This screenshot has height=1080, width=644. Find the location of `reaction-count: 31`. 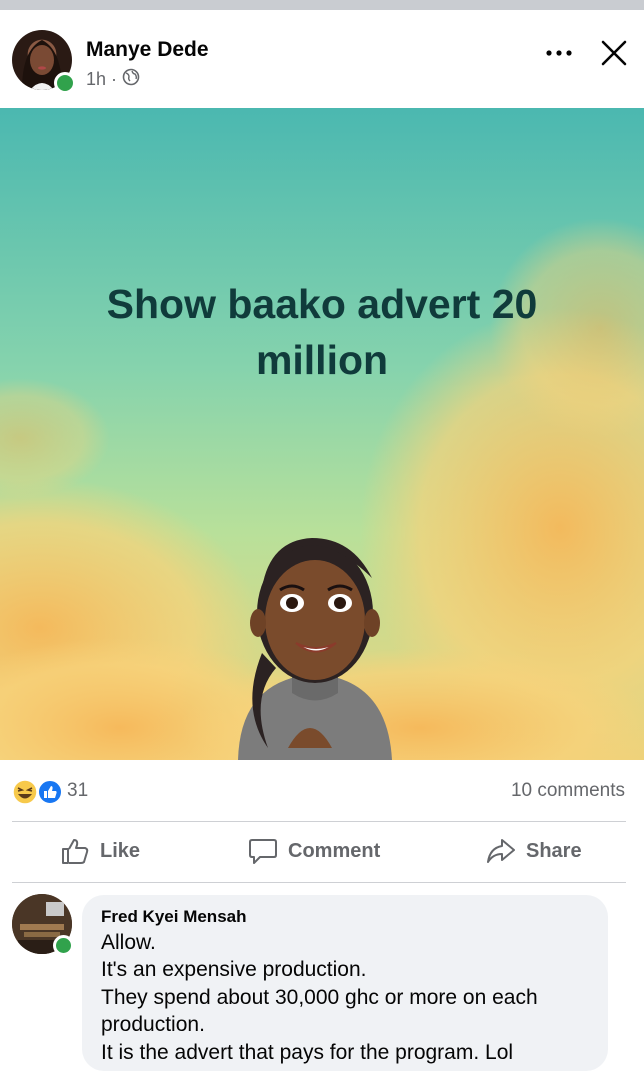

reaction-count: 31 is located at coordinates (77, 791).